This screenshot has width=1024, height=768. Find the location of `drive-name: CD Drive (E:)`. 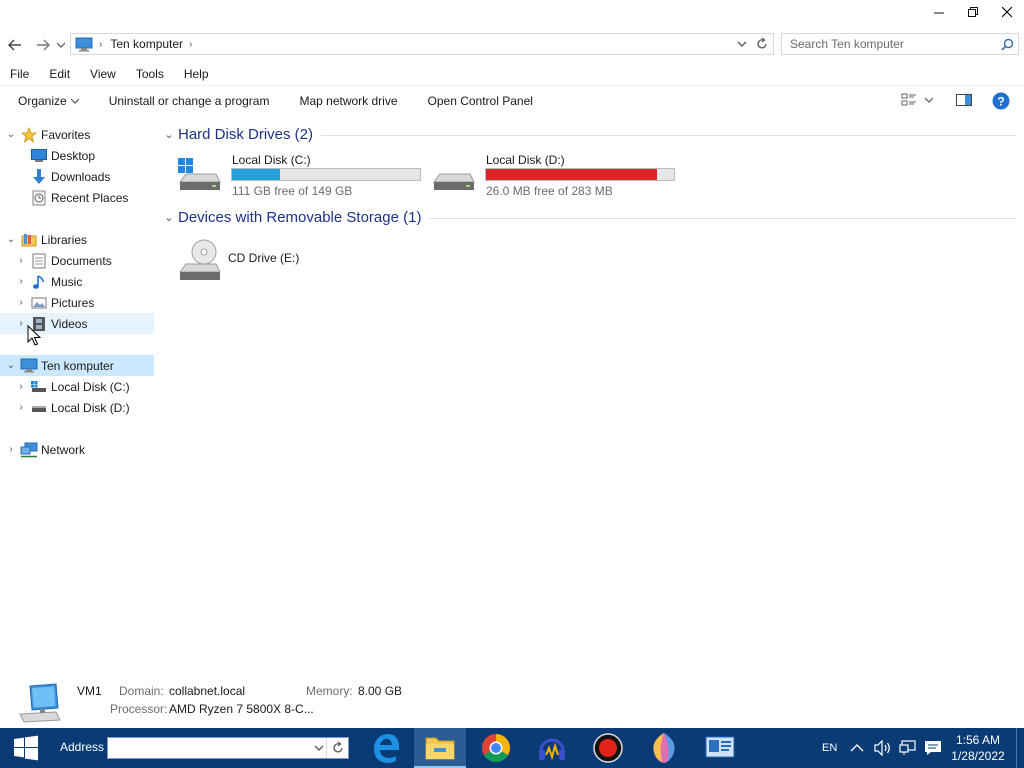

drive-name: CD Drive (E:) is located at coordinates (264, 258).